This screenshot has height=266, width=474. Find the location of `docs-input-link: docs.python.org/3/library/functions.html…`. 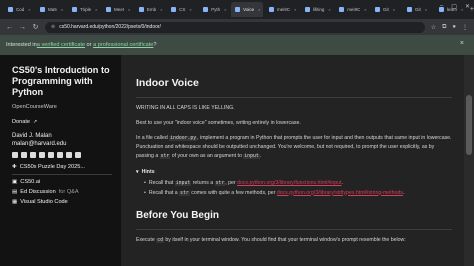

docs-input-link: docs.python.org/3/library/functions.html… is located at coordinates (289, 183).